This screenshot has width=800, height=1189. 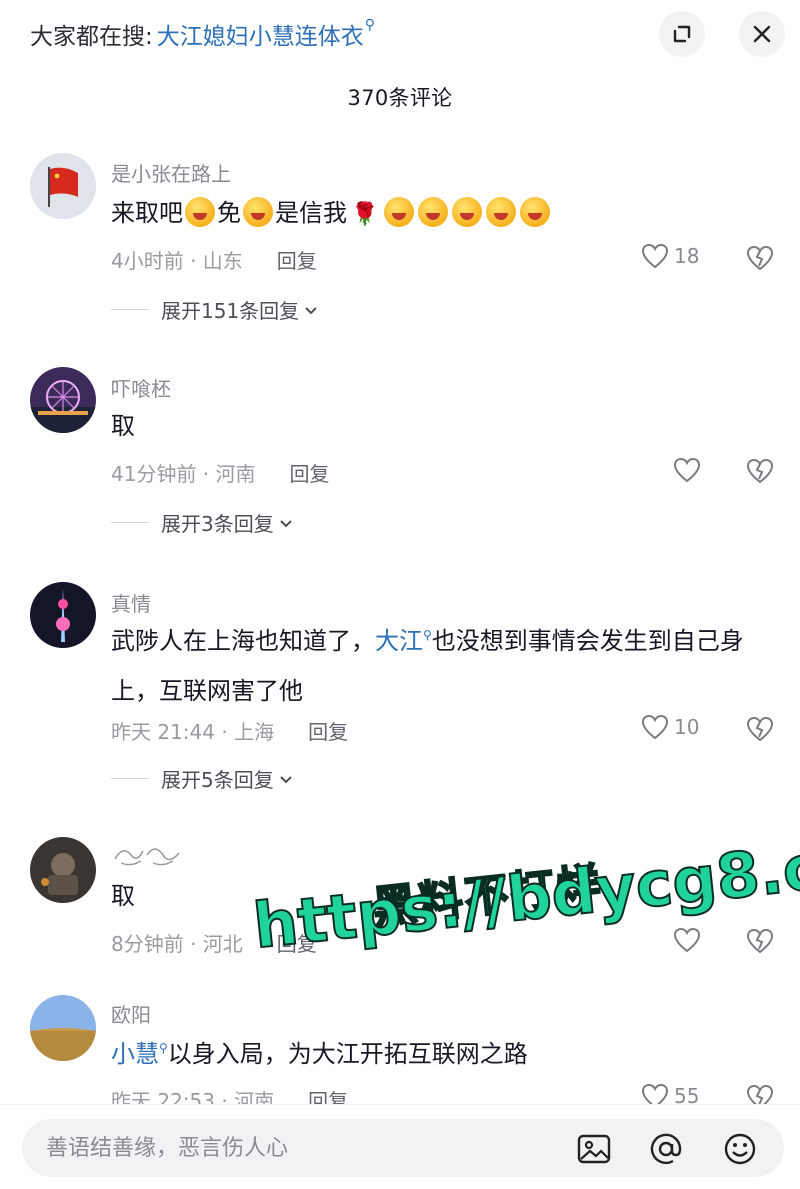 I want to click on comment-text: 武陟人在上海也知道了，大江⚲也没想到事情会发生到自己身上，互联网害了他, so click(x=446, y=666).